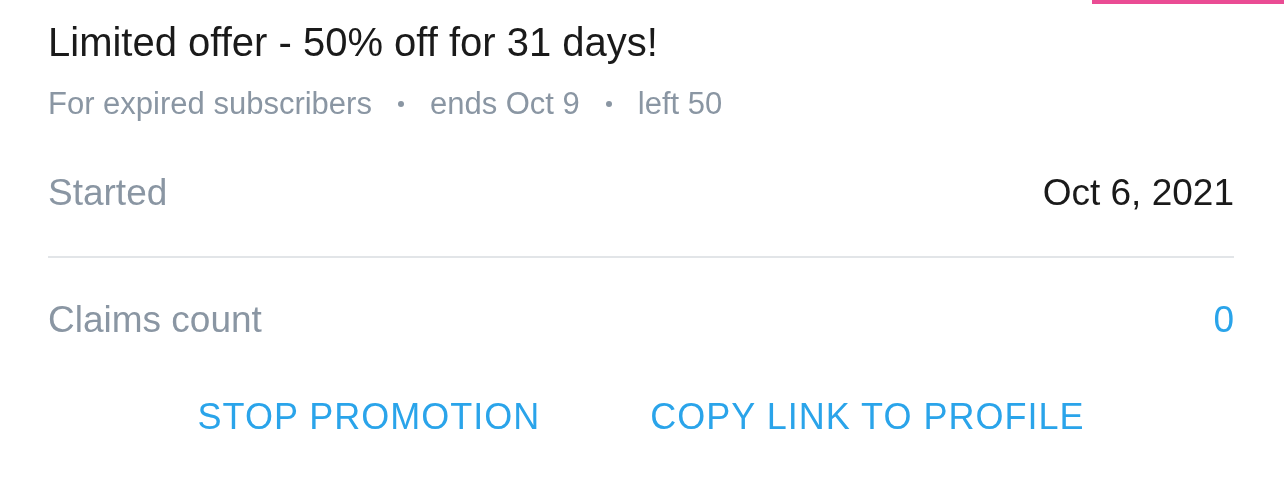 The image size is (1284, 494). I want to click on offer-detail: left 50, so click(680, 104).